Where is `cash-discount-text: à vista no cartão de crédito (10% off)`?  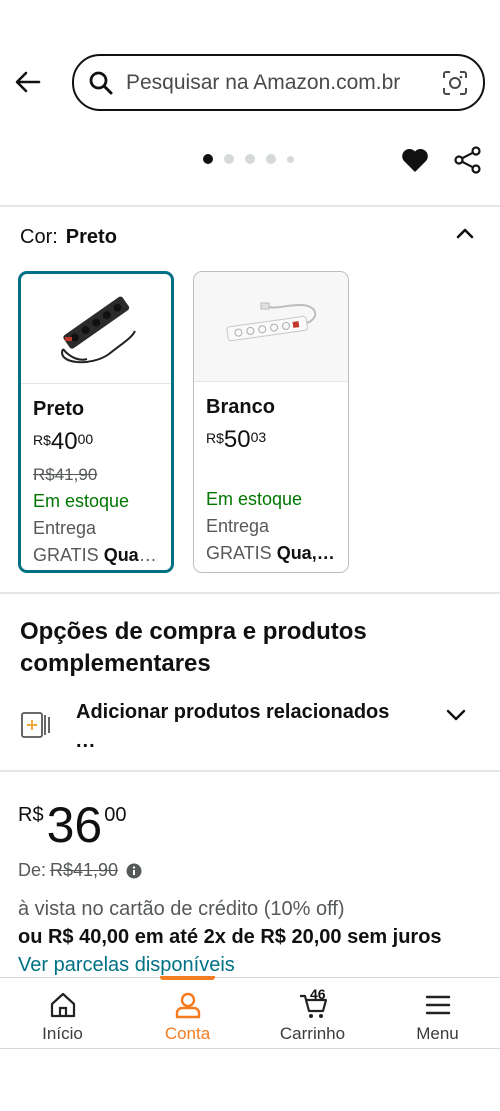 cash-discount-text: à vista no cartão de crédito (10% off) is located at coordinates (181, 909).